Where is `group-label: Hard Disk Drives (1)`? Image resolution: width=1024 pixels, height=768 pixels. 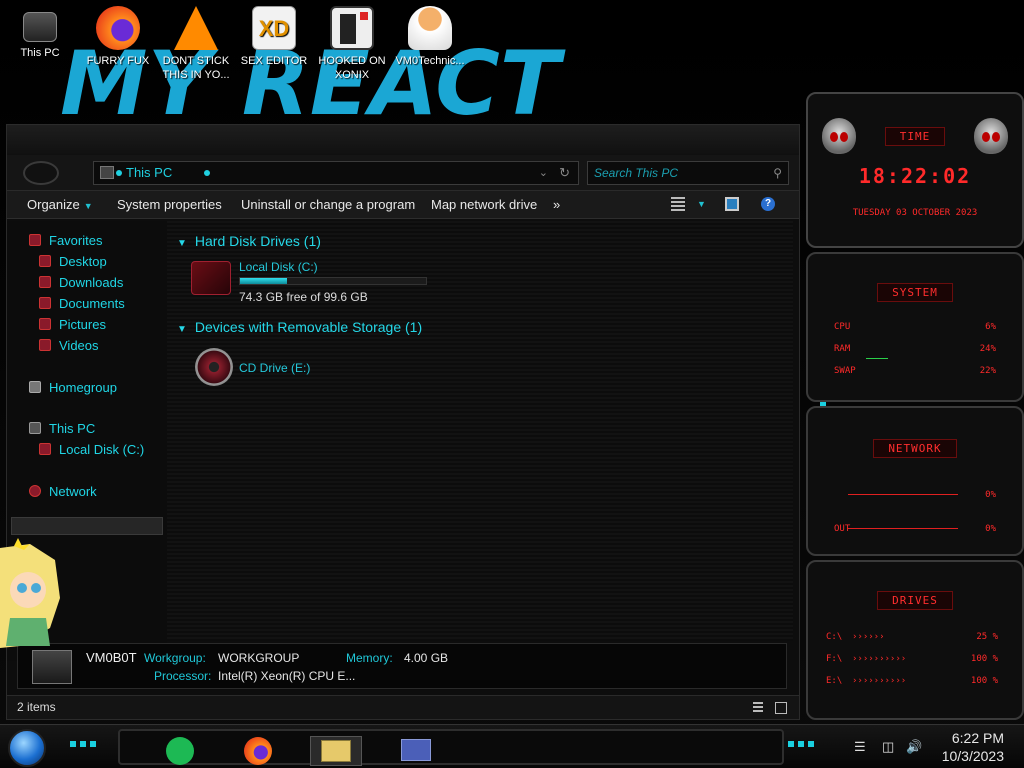 group-label: Hard Disk Drives (1) is located at coordinates (257, 241).